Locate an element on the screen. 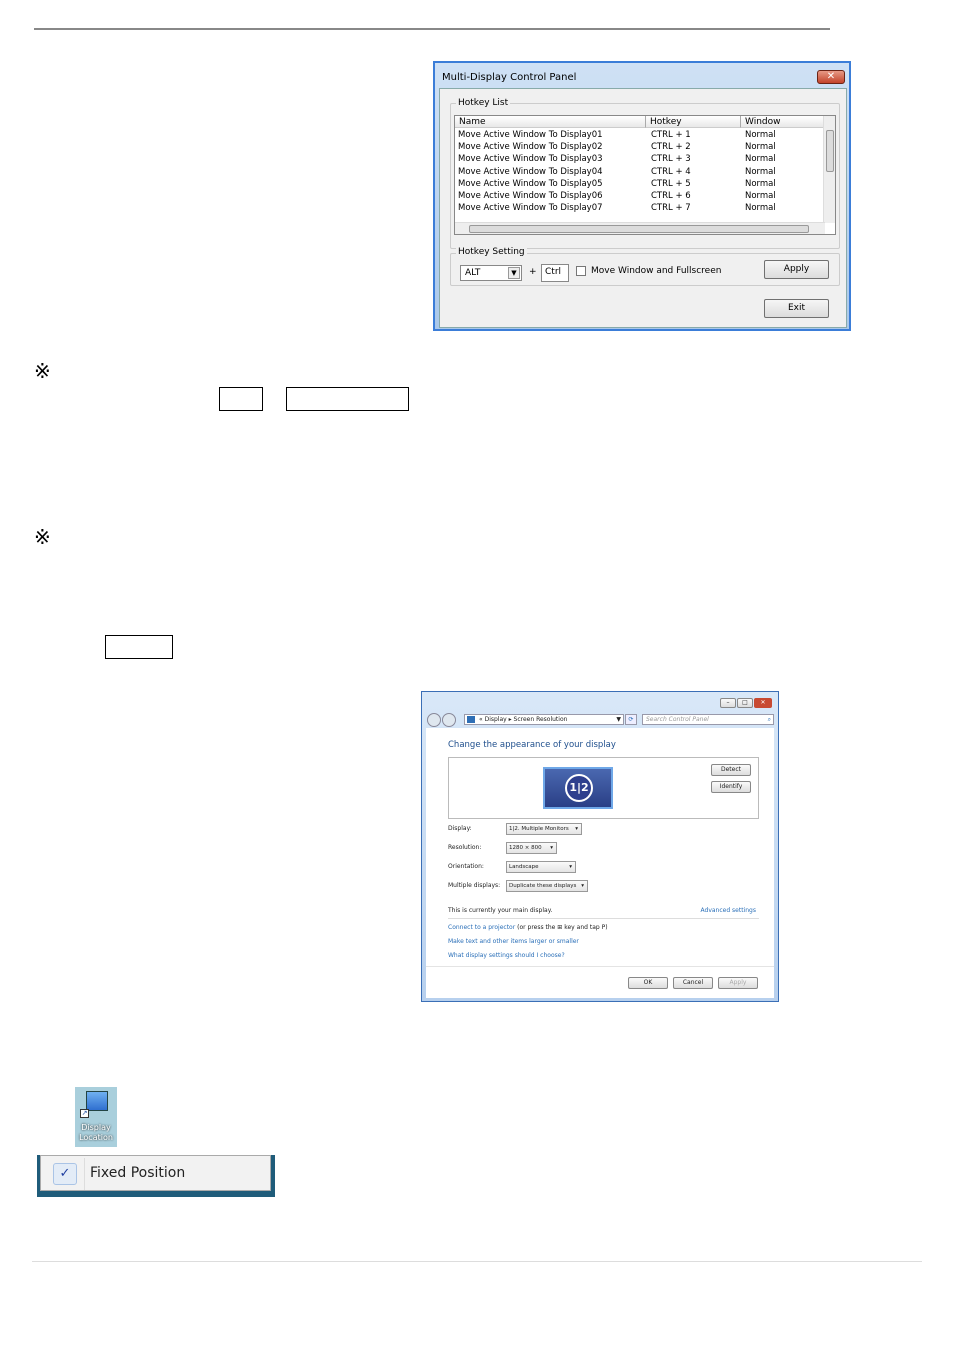 The image size is (954, 1350). vertical-scrollbar is located at coordinates (829, 169).